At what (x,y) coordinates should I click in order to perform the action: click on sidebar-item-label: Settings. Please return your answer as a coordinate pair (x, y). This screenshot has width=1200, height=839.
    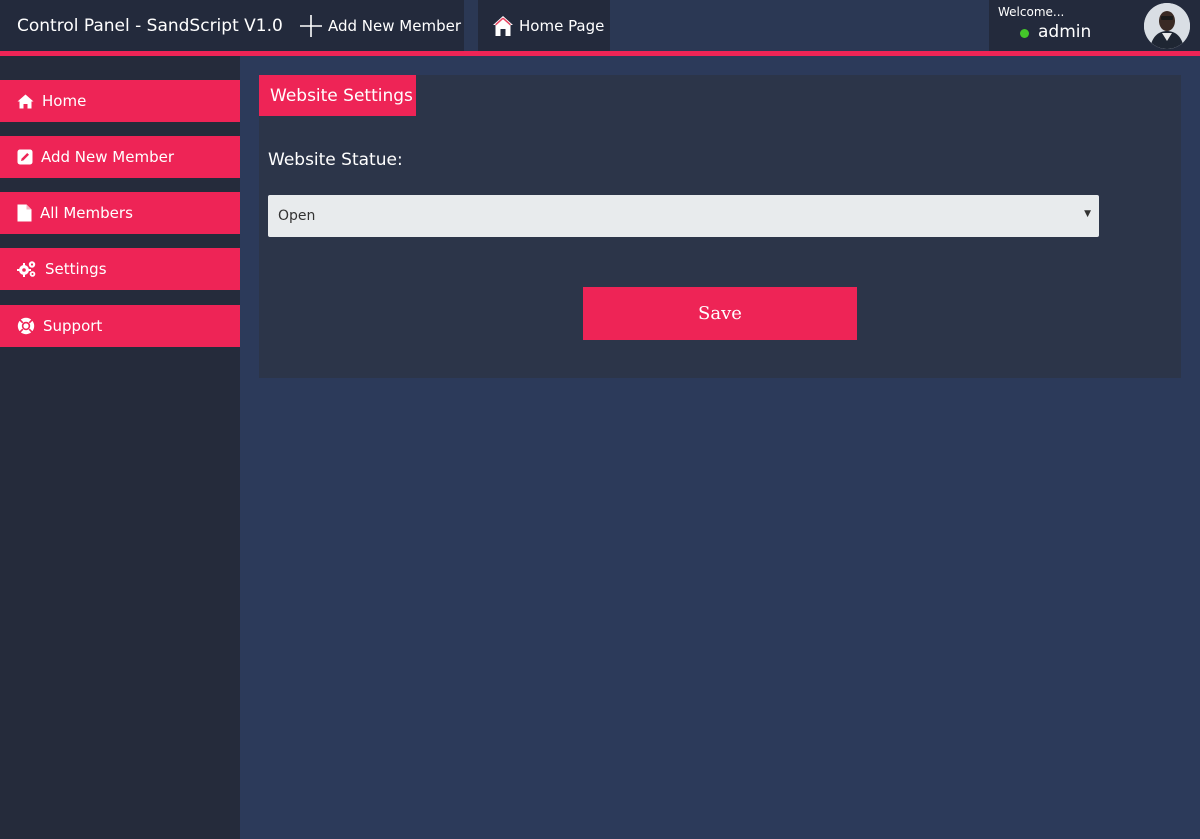
    Looking at the image, I should click on (76, 269).